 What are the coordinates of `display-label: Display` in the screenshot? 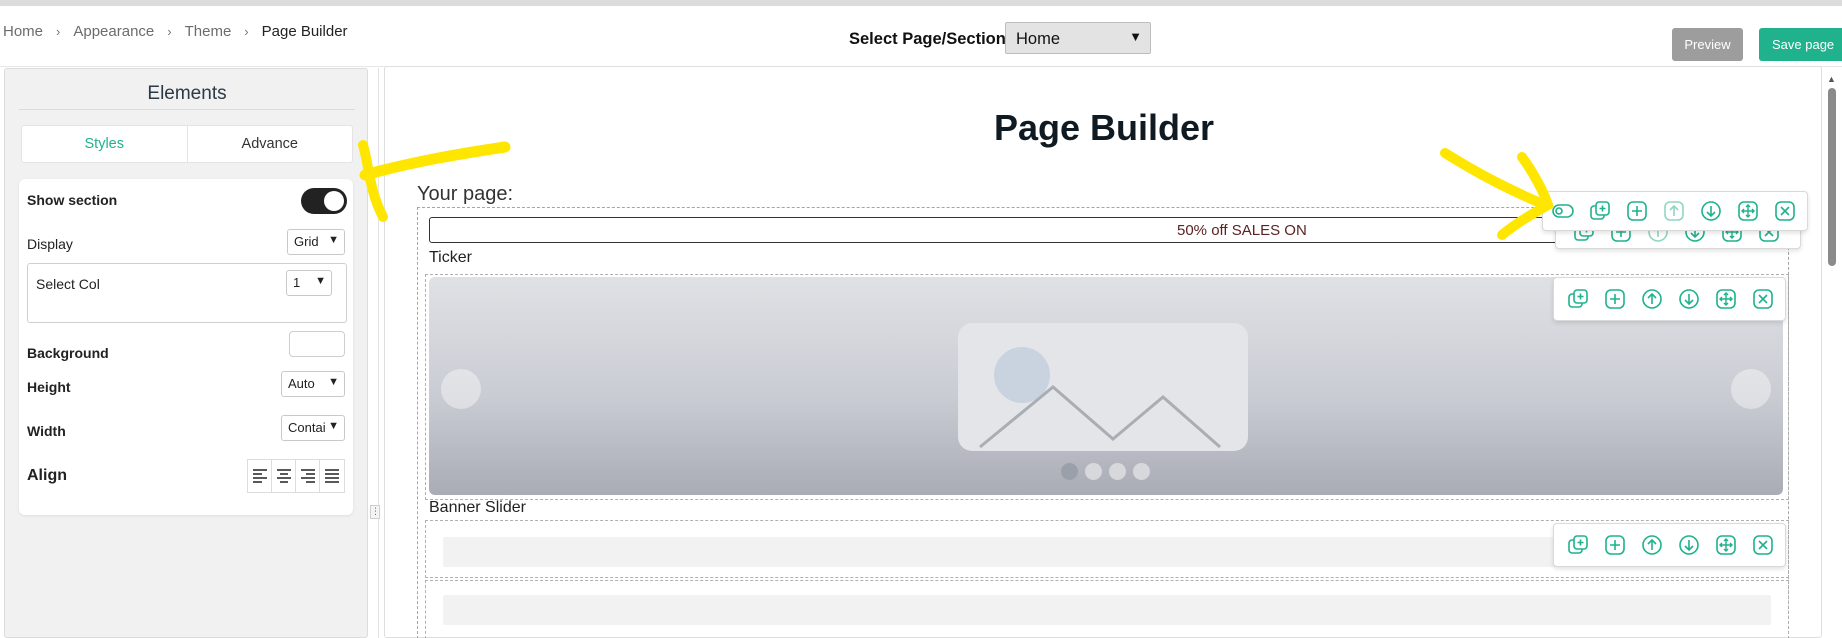 It's located at (50, 244).